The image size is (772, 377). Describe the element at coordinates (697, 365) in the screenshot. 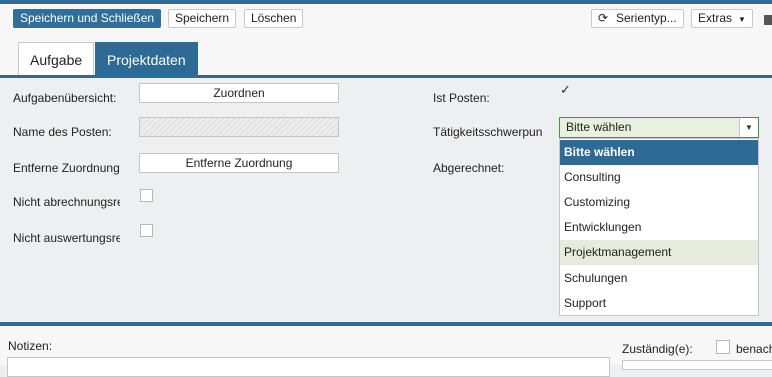

I see `responsible-field` at that location.